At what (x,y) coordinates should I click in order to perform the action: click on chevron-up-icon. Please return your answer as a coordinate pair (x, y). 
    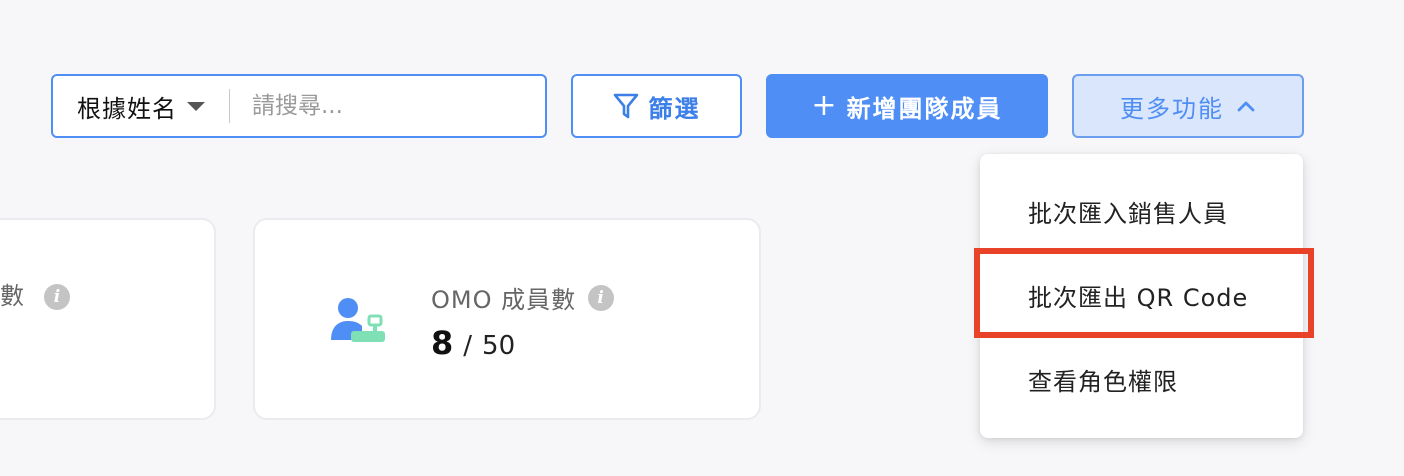
    Looking at the image, I should click on (1246, 106).